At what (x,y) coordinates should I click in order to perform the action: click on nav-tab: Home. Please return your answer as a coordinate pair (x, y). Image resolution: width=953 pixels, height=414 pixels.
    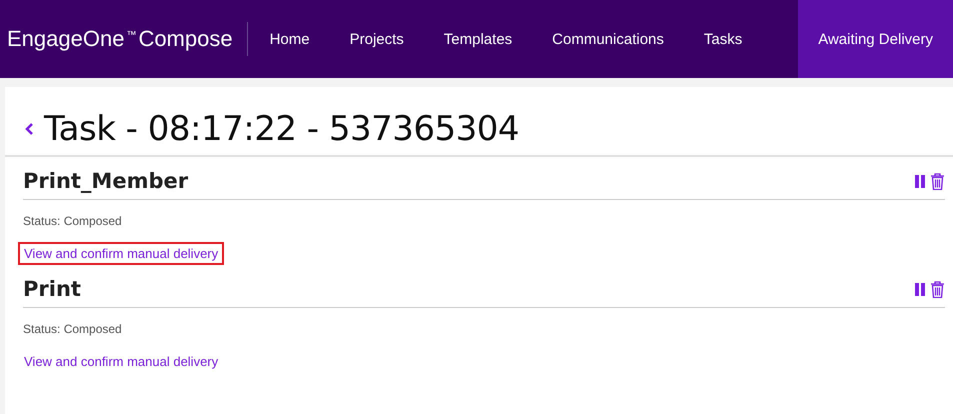
    Looking at the image, I should click on (290, 39).